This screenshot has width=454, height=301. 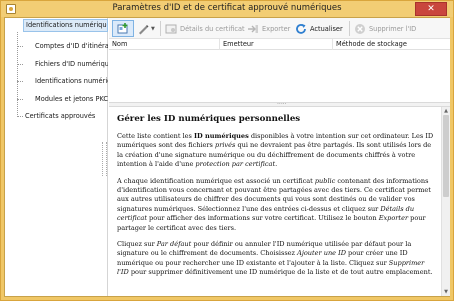 I want to click on refresh-button: Actualiser, so click(x=320, y=28).